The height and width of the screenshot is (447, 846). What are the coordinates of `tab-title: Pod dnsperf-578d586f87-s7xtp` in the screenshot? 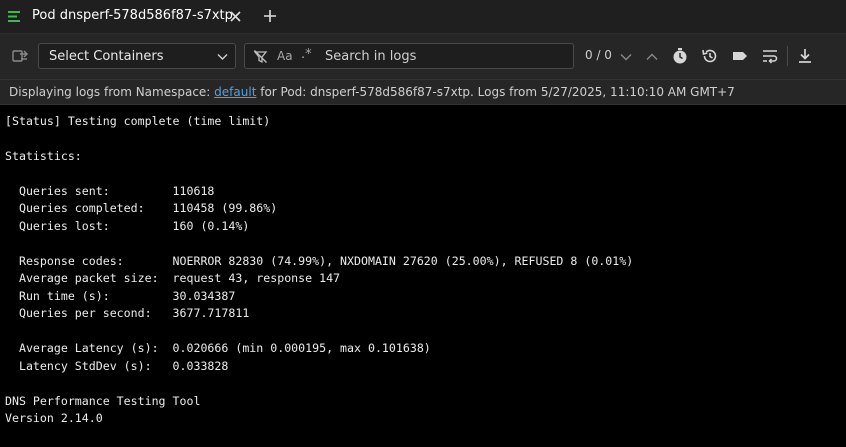 It's located at (132, 15).